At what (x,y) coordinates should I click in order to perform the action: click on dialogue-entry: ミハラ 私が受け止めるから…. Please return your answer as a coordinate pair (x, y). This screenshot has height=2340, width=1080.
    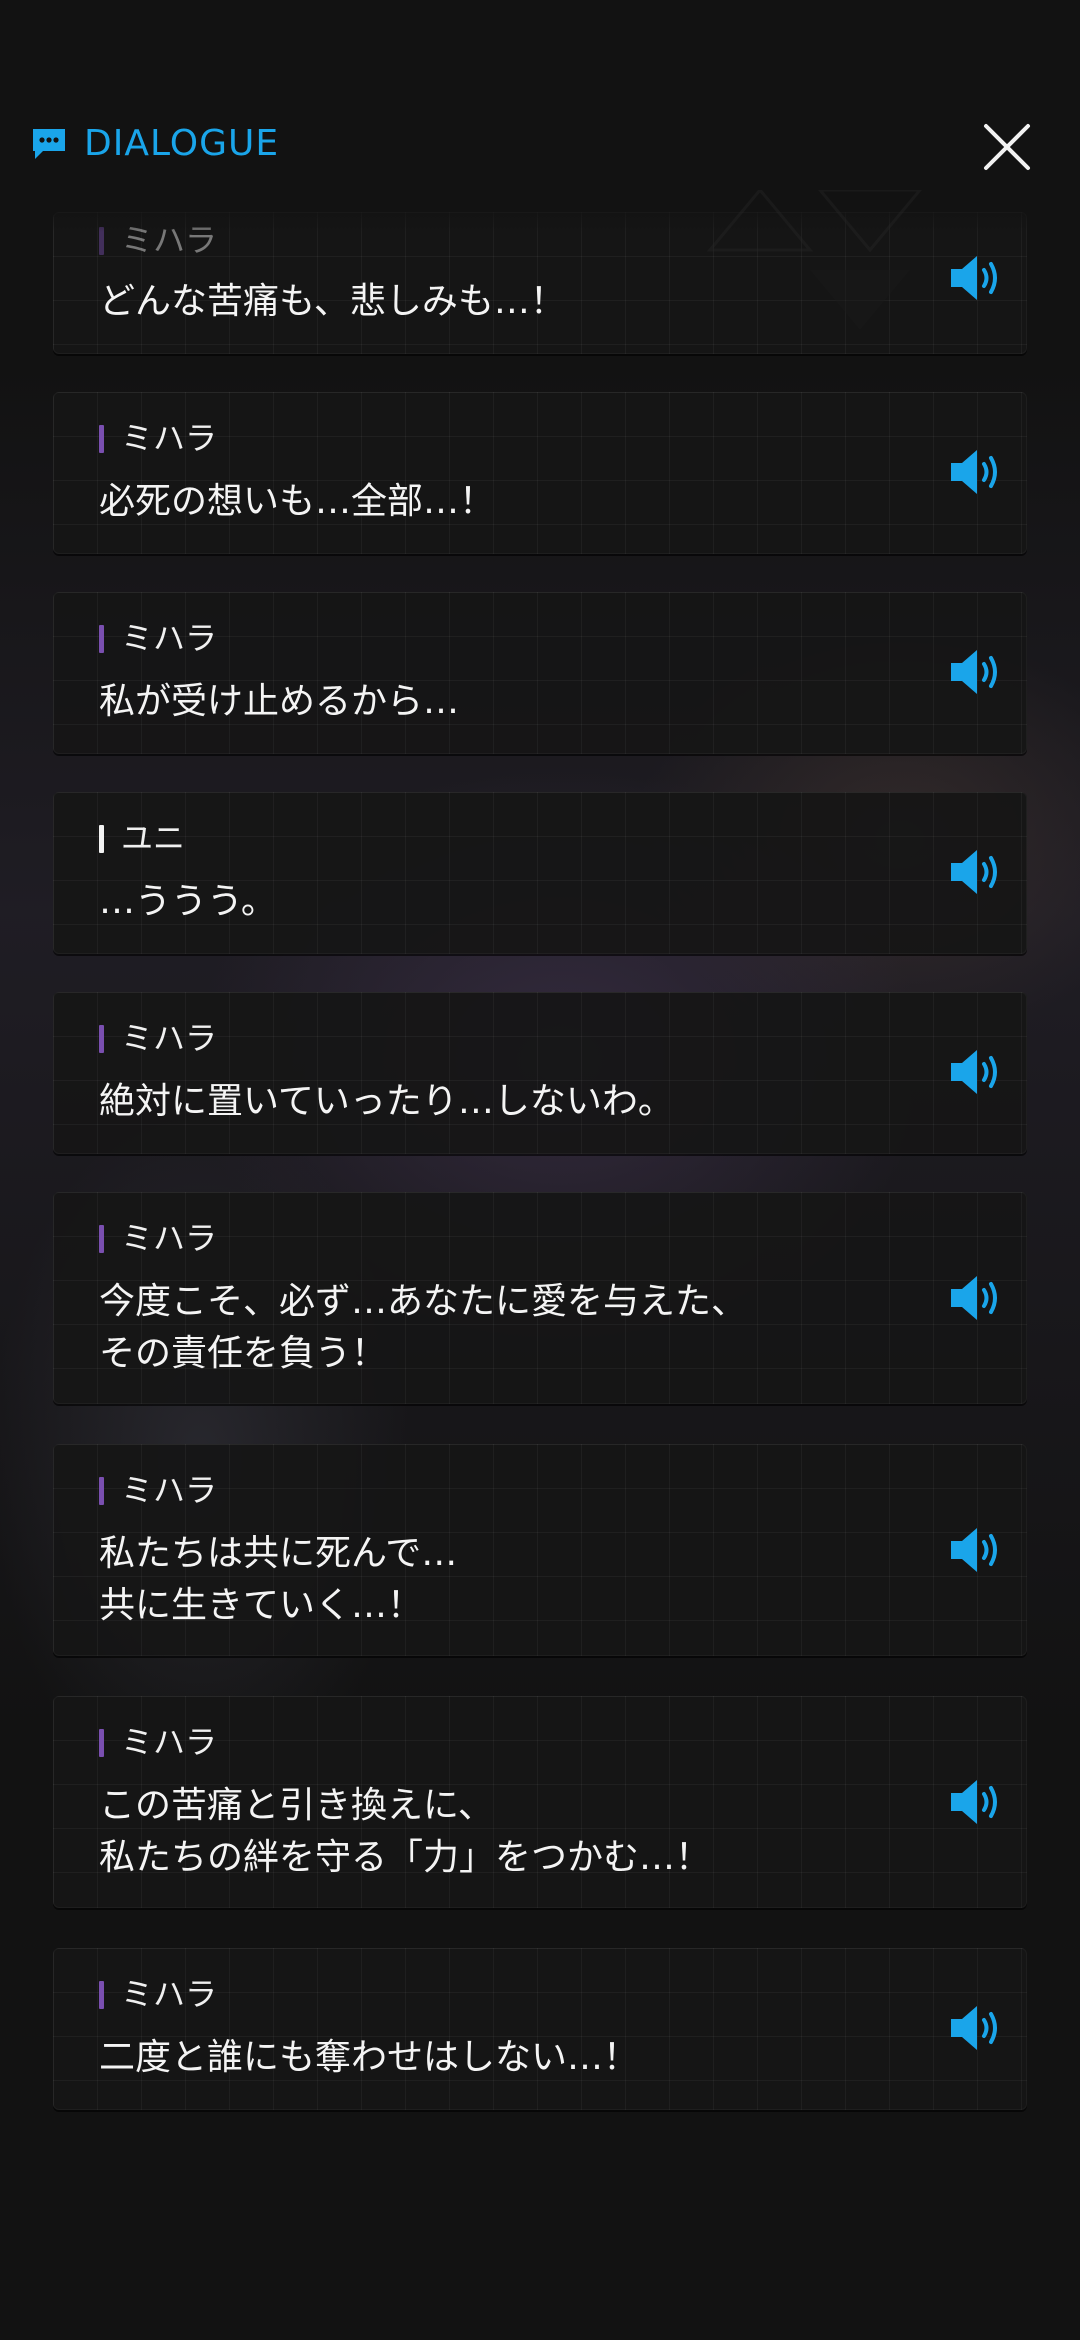
    Looking at the image, I should click on (540, 673).